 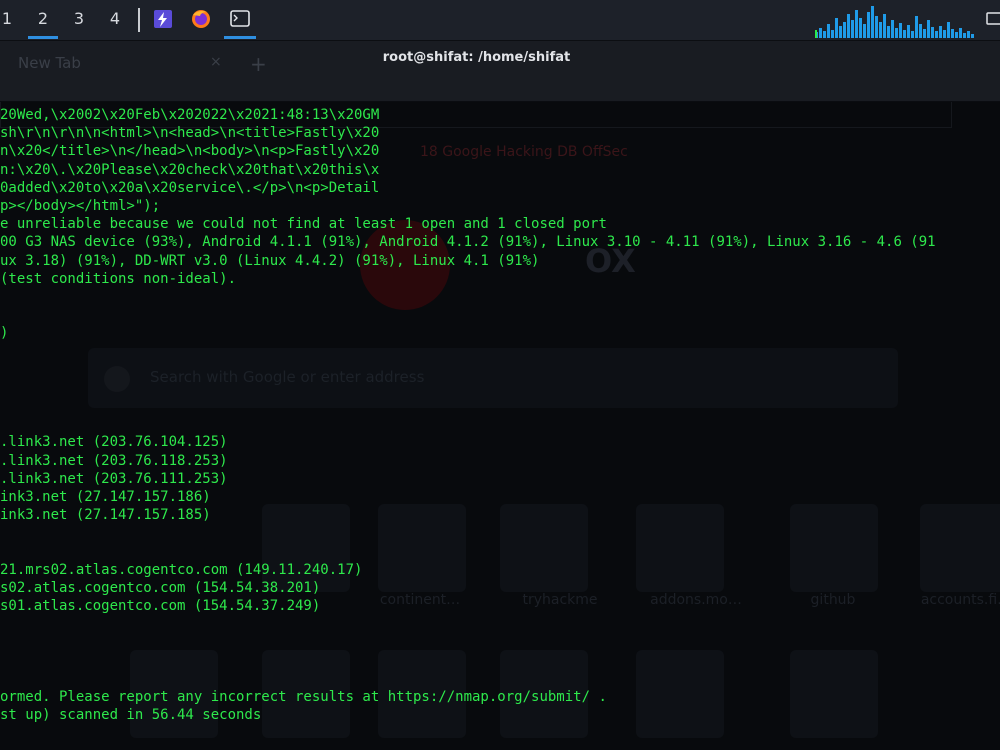 What do you see at coordinates (114, 478) in the screenshot?
I see `terminal-line: .link3.net (203.76.111.253)` at bounding box center [114, 478].